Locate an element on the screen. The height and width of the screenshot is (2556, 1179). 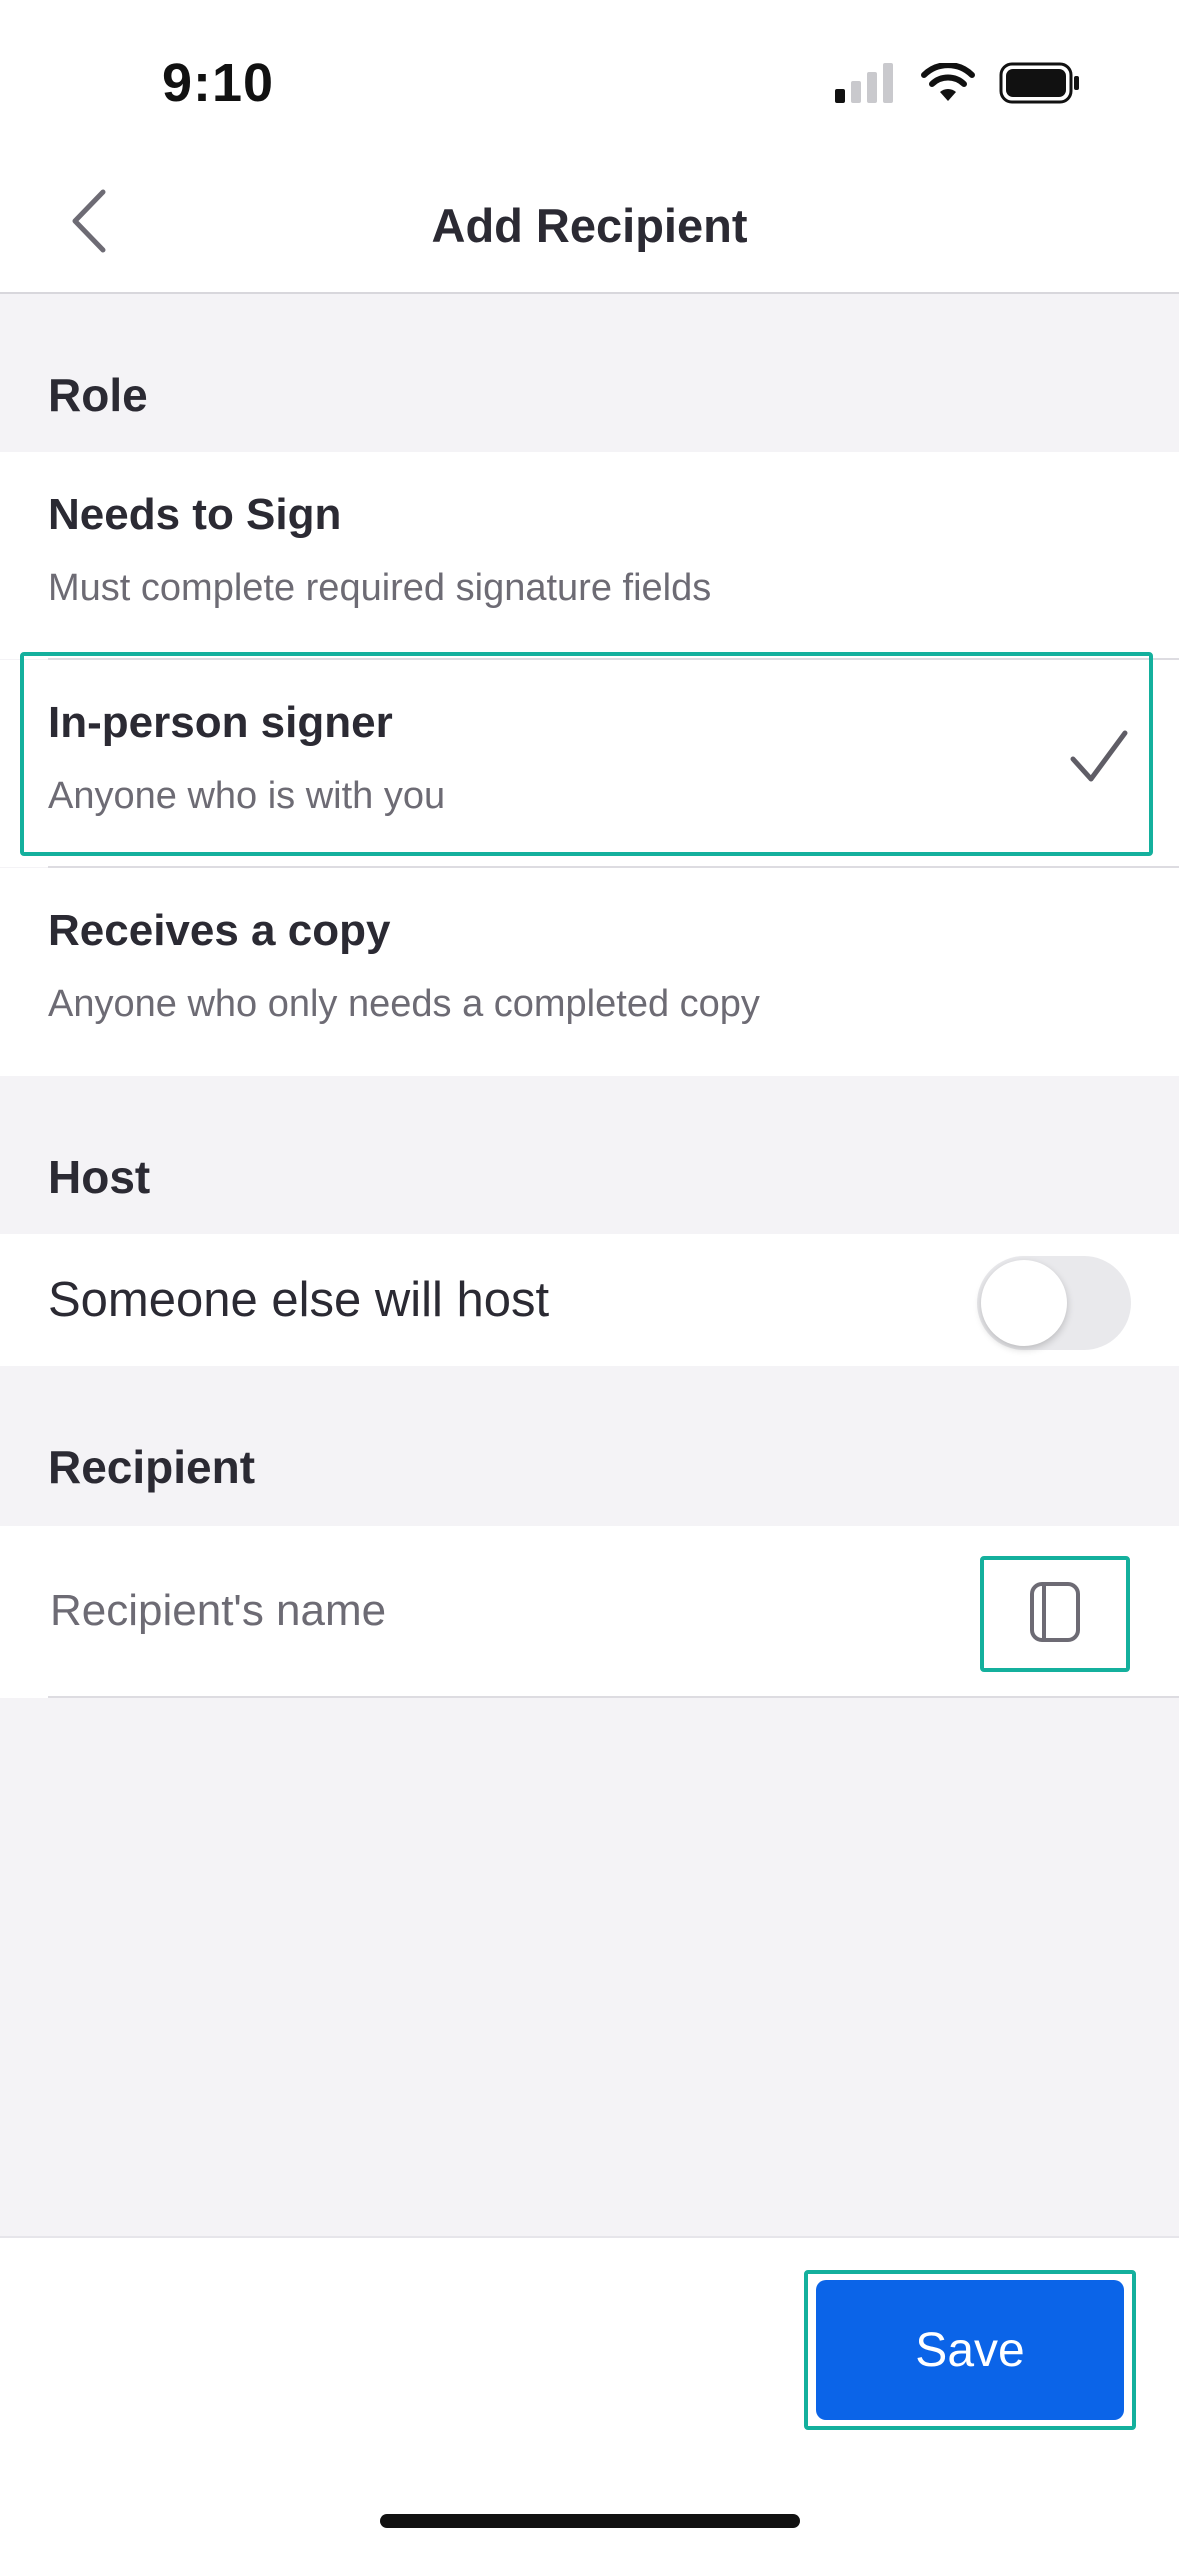
status-bar: 9:10 is located at coordinates (589, 80).